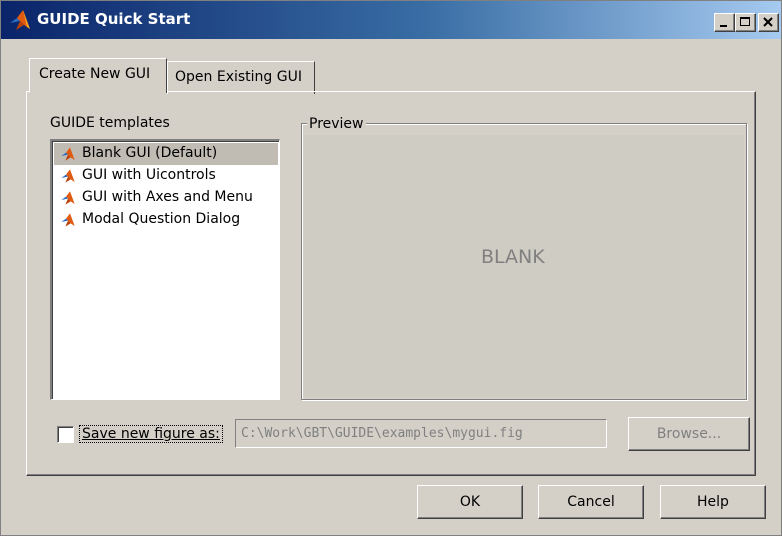 The image size is (782, 536). What do you see at coordinates (591, 502) in the screenshot?
I see `cancel-button: Cancel` at bounding box center [591, 502].